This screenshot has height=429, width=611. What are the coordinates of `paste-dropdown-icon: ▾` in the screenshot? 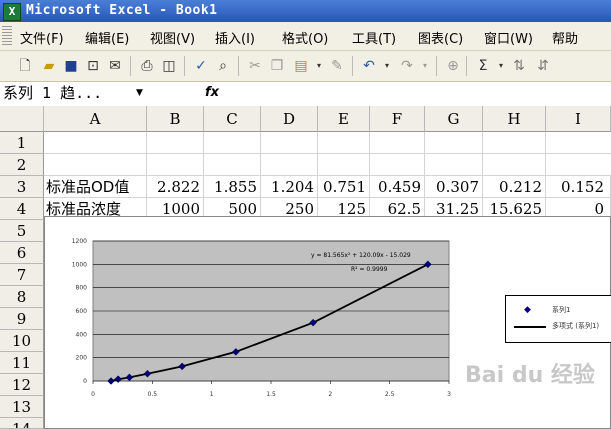 It's located at (319, 66).